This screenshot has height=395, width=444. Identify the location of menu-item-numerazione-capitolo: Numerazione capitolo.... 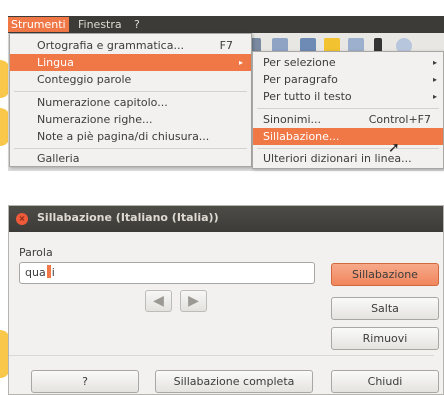
(130, 102).